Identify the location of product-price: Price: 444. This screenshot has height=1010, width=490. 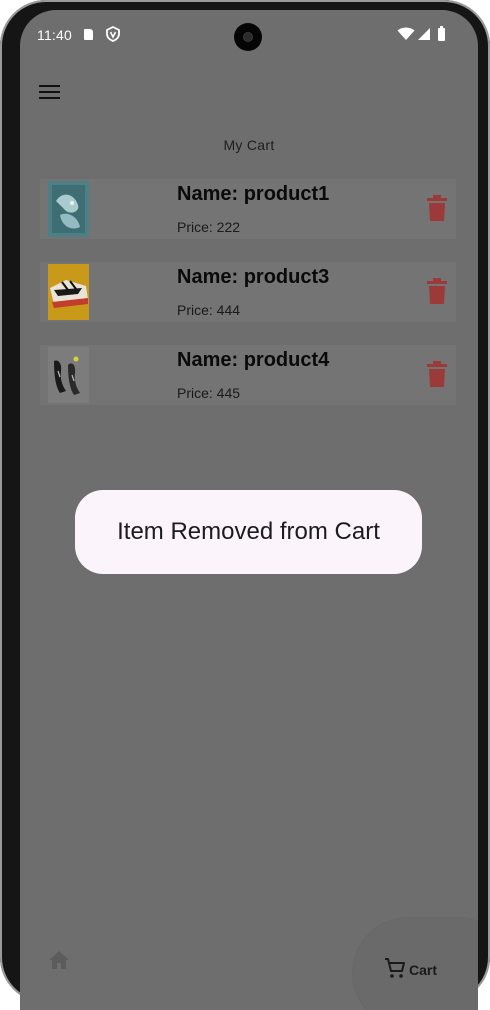
(209, 310).